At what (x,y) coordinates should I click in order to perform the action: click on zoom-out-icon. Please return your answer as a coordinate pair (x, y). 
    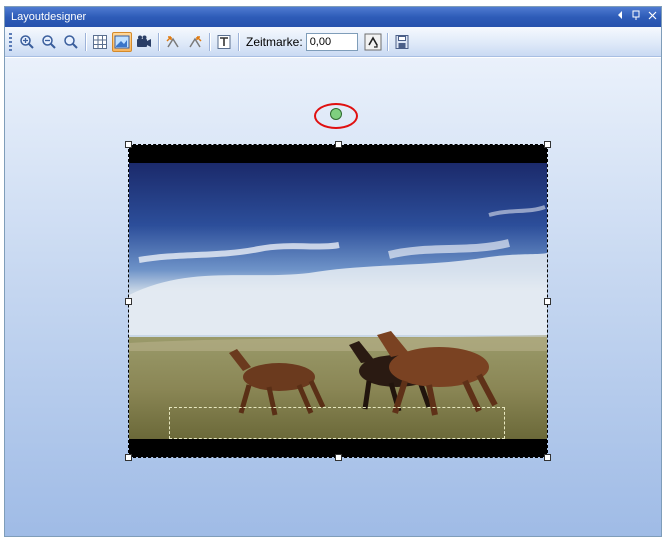
    Looking at the image, I should click on (49, 42).